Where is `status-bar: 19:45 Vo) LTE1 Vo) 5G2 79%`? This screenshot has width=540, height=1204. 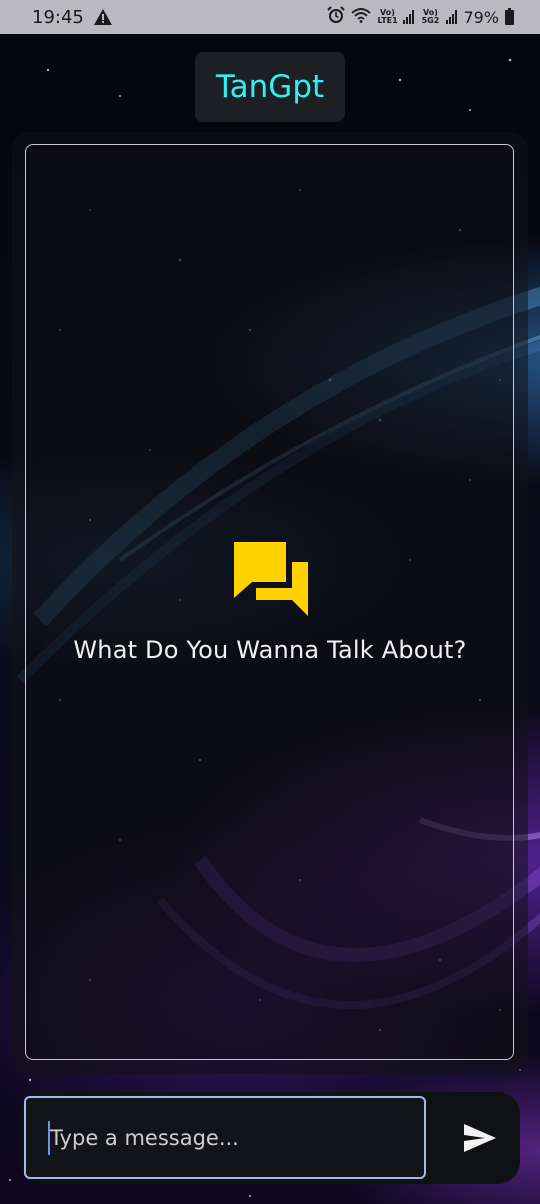
status-bar: 19:45 Vo) LTE1 Vo) 5G2 79% is located at coordinates (270, 17).